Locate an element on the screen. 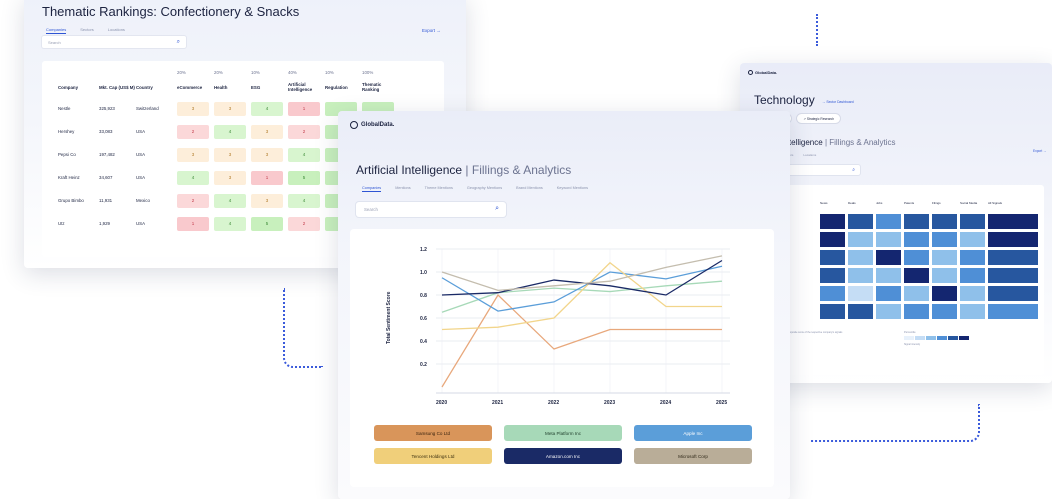 The height and width of the screenshot is (499, 1052). y-tick-label: 0.6 is located at coordinates (423, 319).